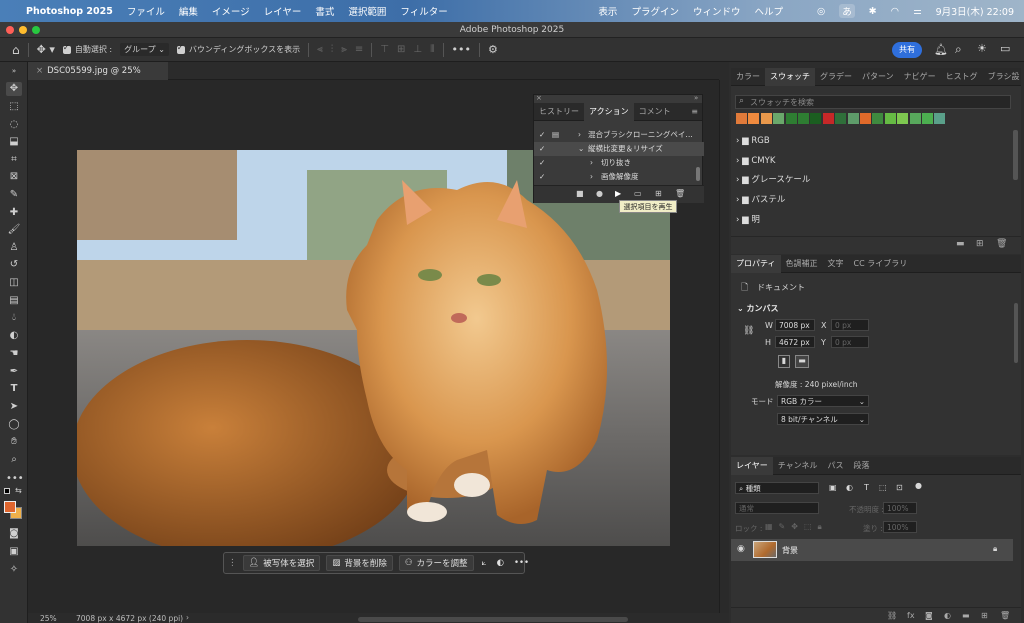 The width and height of the screenshot is (1024, 623). Describe the element at coordinates (14, 442) in the screenshot. I see `hand-tool-icon: ✋︎` at that location.